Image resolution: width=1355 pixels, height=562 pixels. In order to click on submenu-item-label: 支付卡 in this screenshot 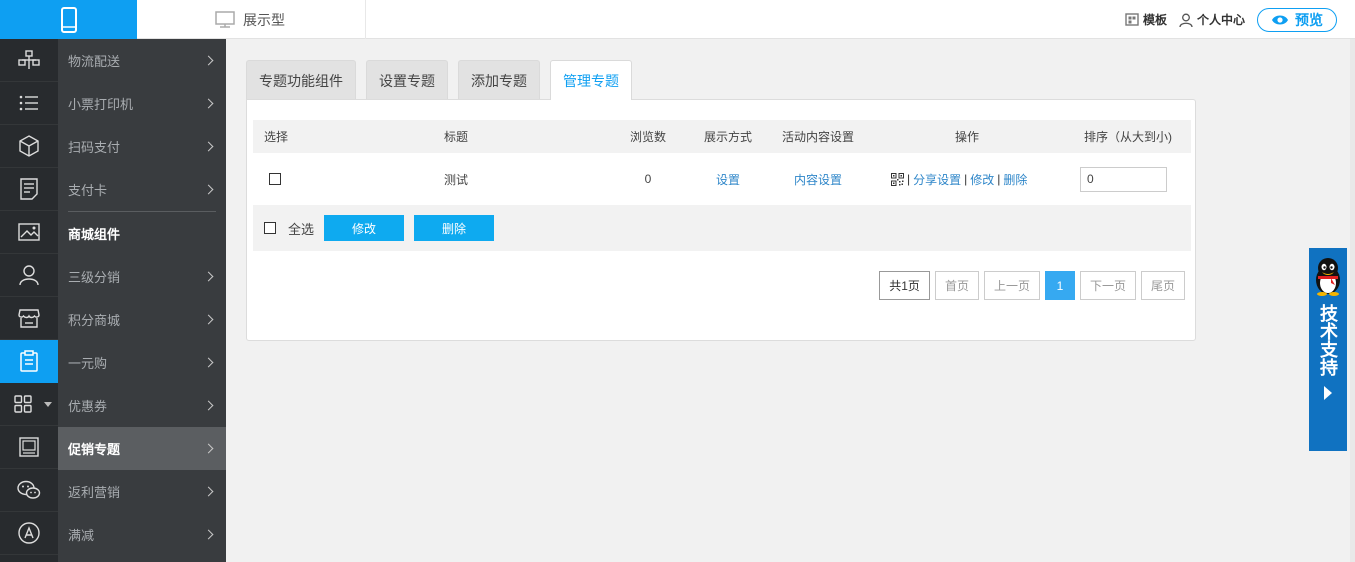, I will do `click(88, 190)`.